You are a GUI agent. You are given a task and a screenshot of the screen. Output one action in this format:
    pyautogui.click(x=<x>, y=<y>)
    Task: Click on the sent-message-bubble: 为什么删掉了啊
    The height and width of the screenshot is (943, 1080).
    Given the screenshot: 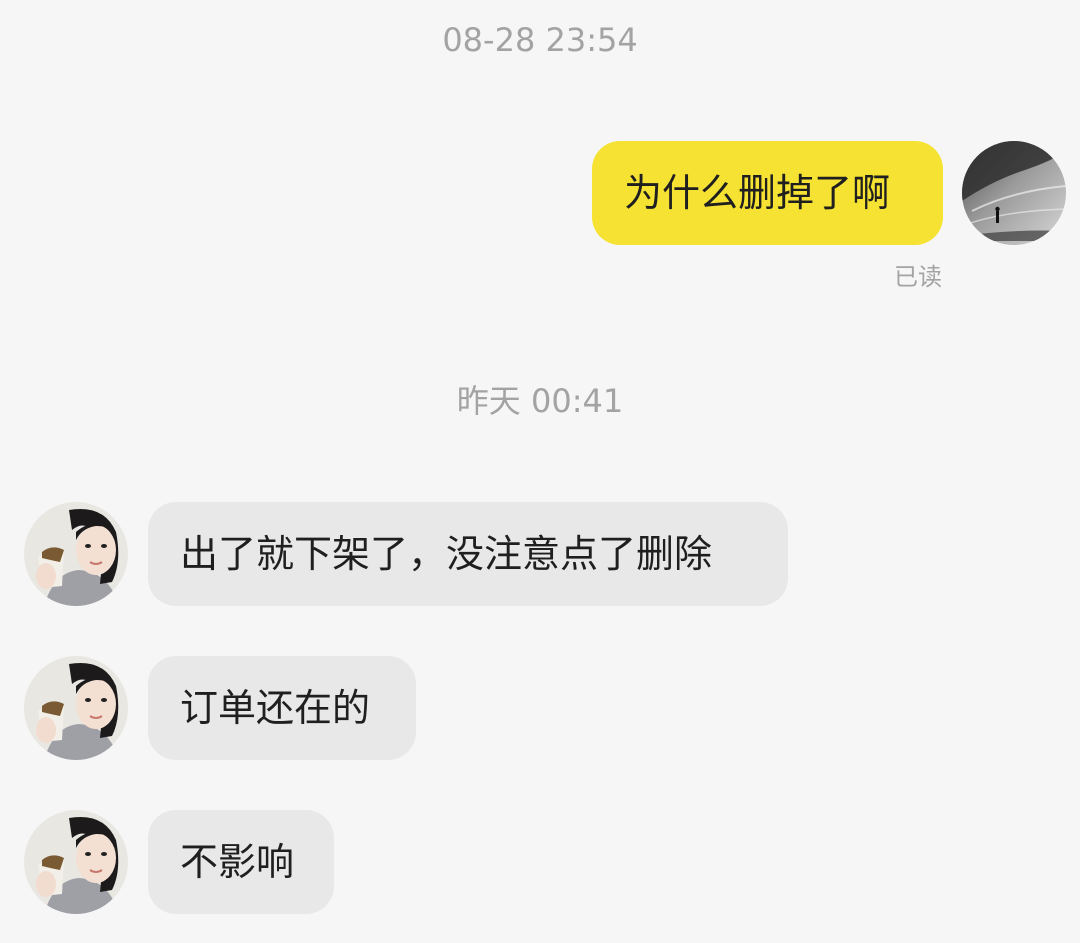 What is the action you would take?
    pyautogui.click(x=767, y=193)
    